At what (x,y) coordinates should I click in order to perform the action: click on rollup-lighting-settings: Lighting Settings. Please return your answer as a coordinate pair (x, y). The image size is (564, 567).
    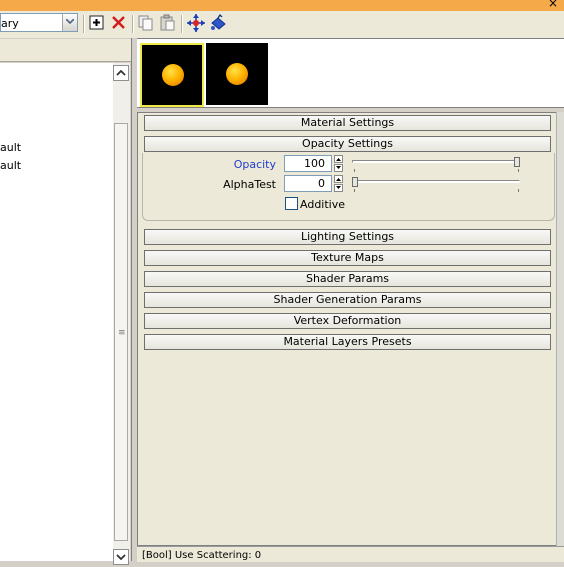
    Looking at the image, I should click on (347, 237).